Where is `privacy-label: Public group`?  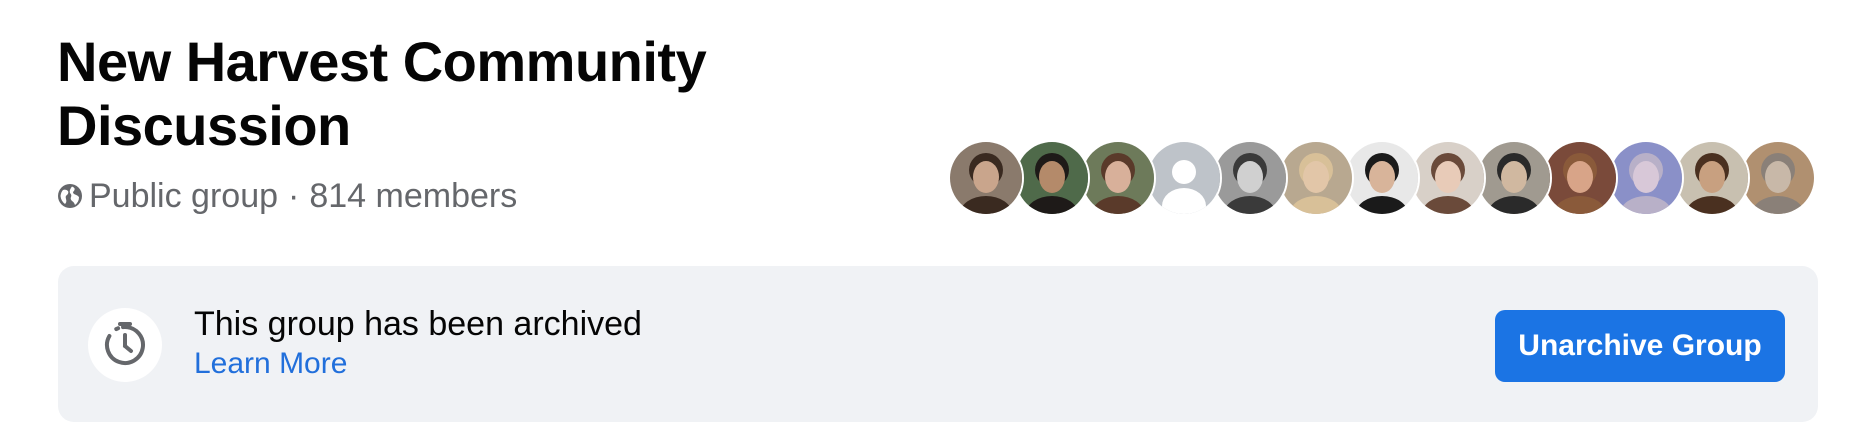
privacy-label: Public group is located at coordinates (183, 196).